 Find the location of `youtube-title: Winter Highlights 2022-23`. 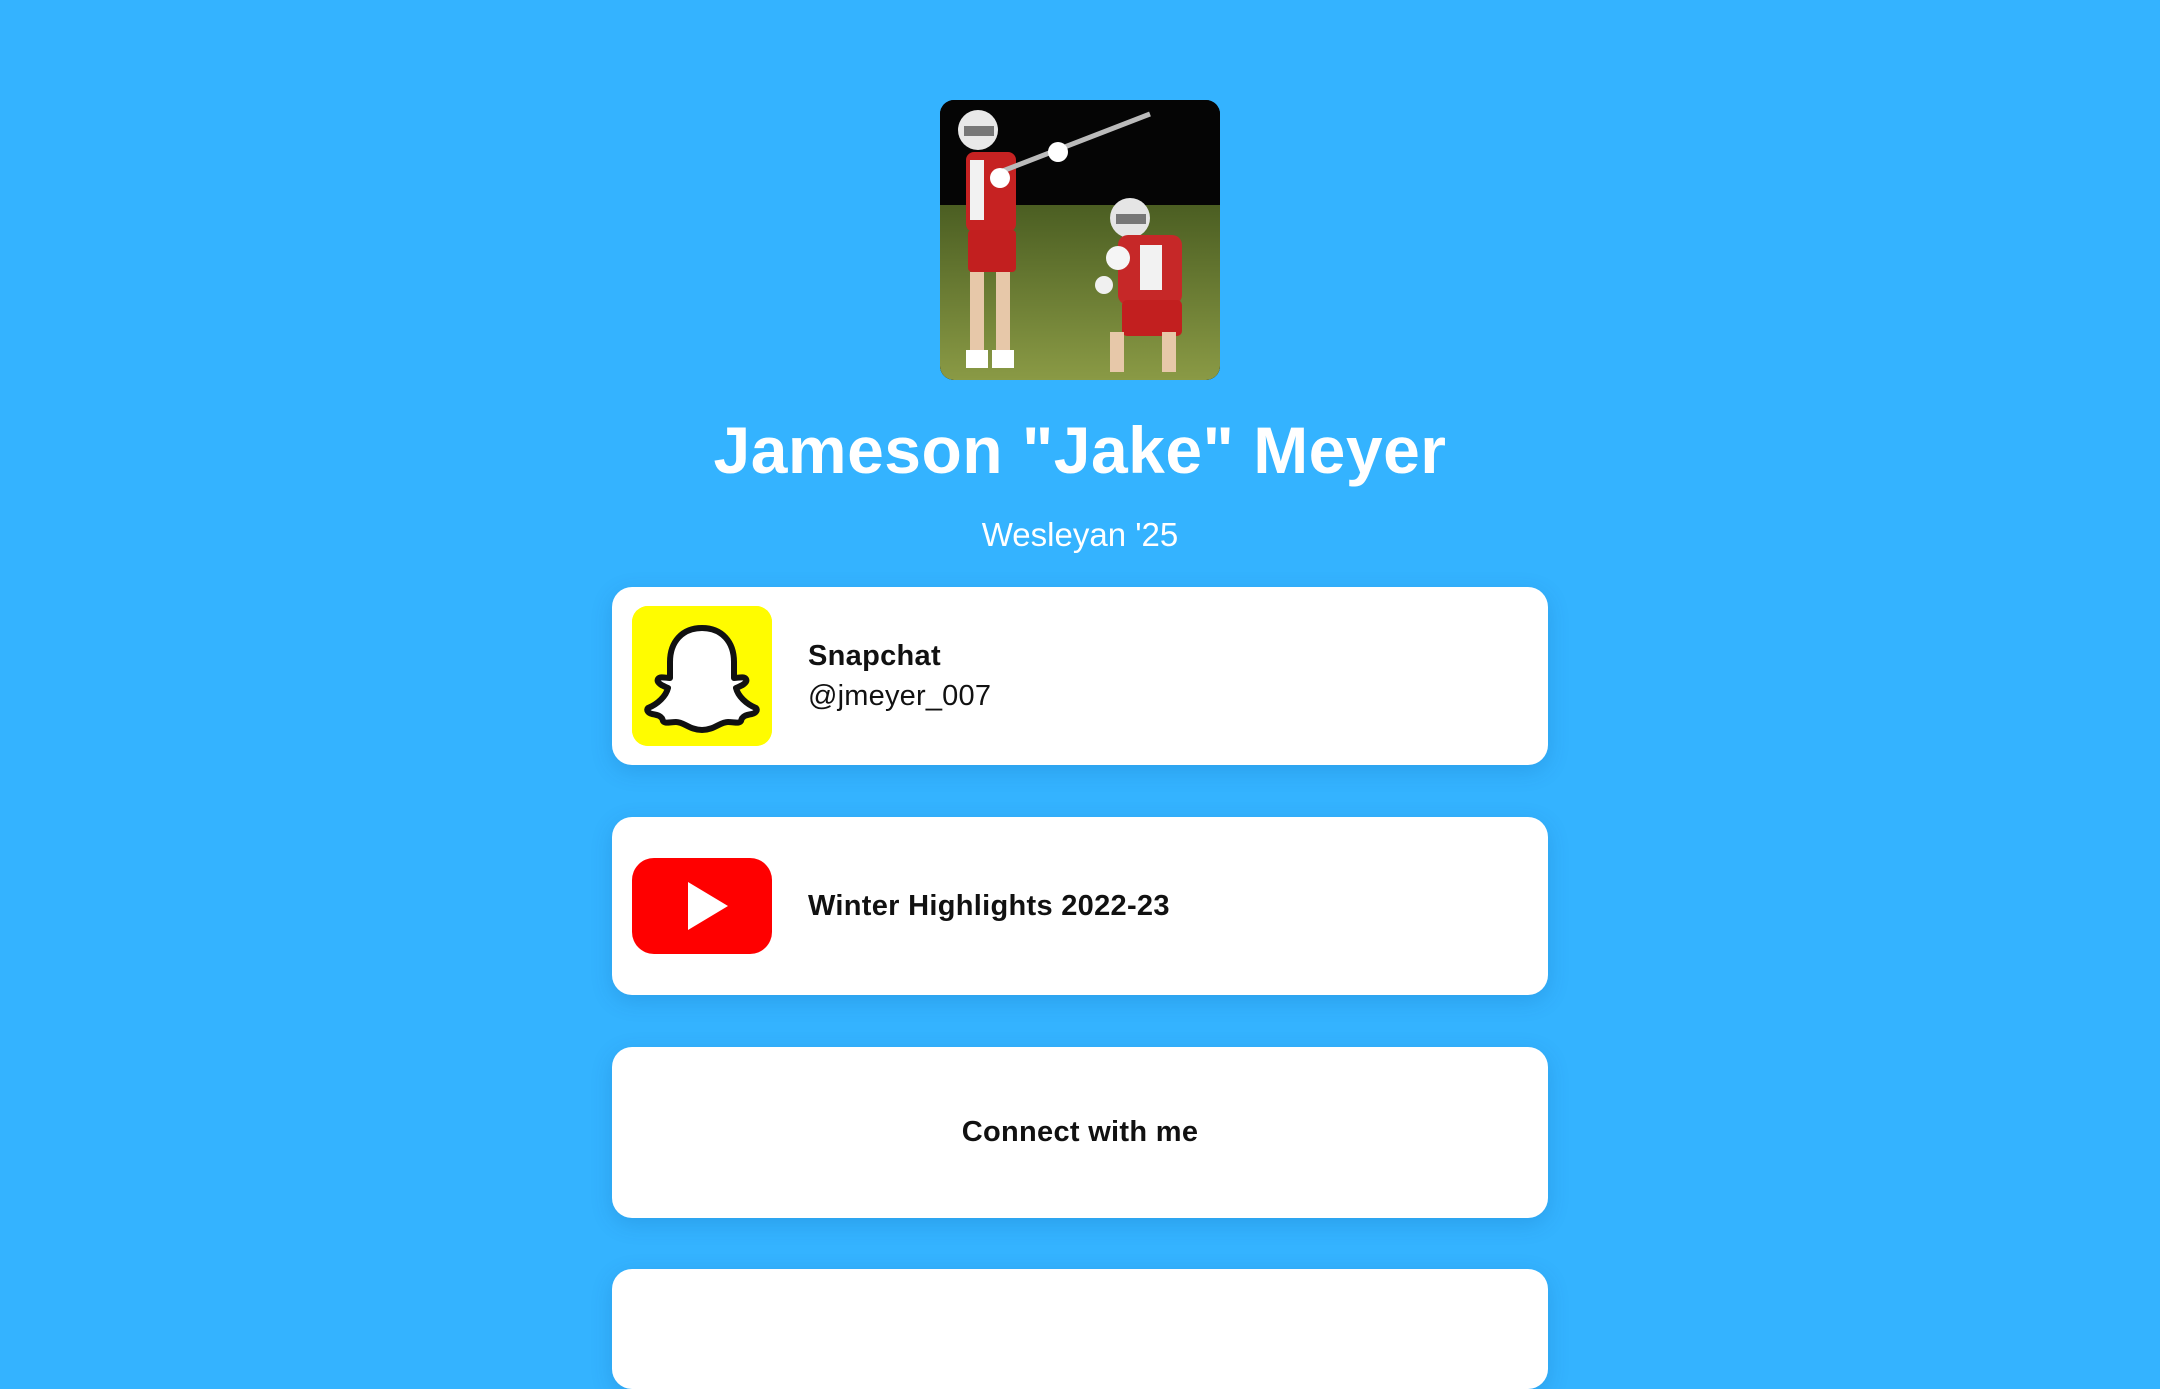

youtube-title: Winter Highlights 2022-23 is located at coordinates (989, 906).